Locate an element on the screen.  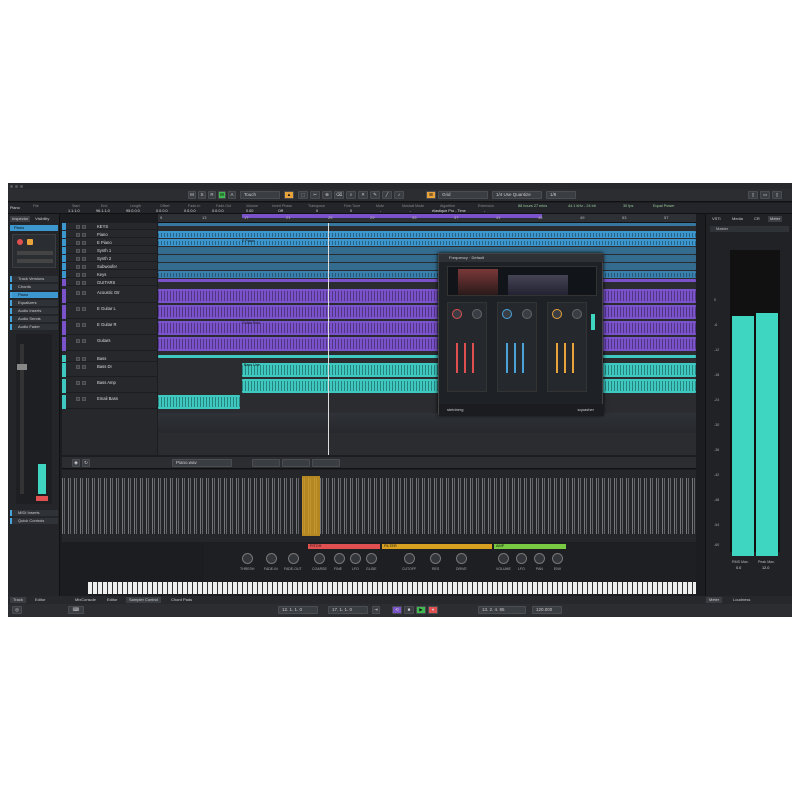
inspector-section-fader: Audio Fader is located at coordinates (34, 327).